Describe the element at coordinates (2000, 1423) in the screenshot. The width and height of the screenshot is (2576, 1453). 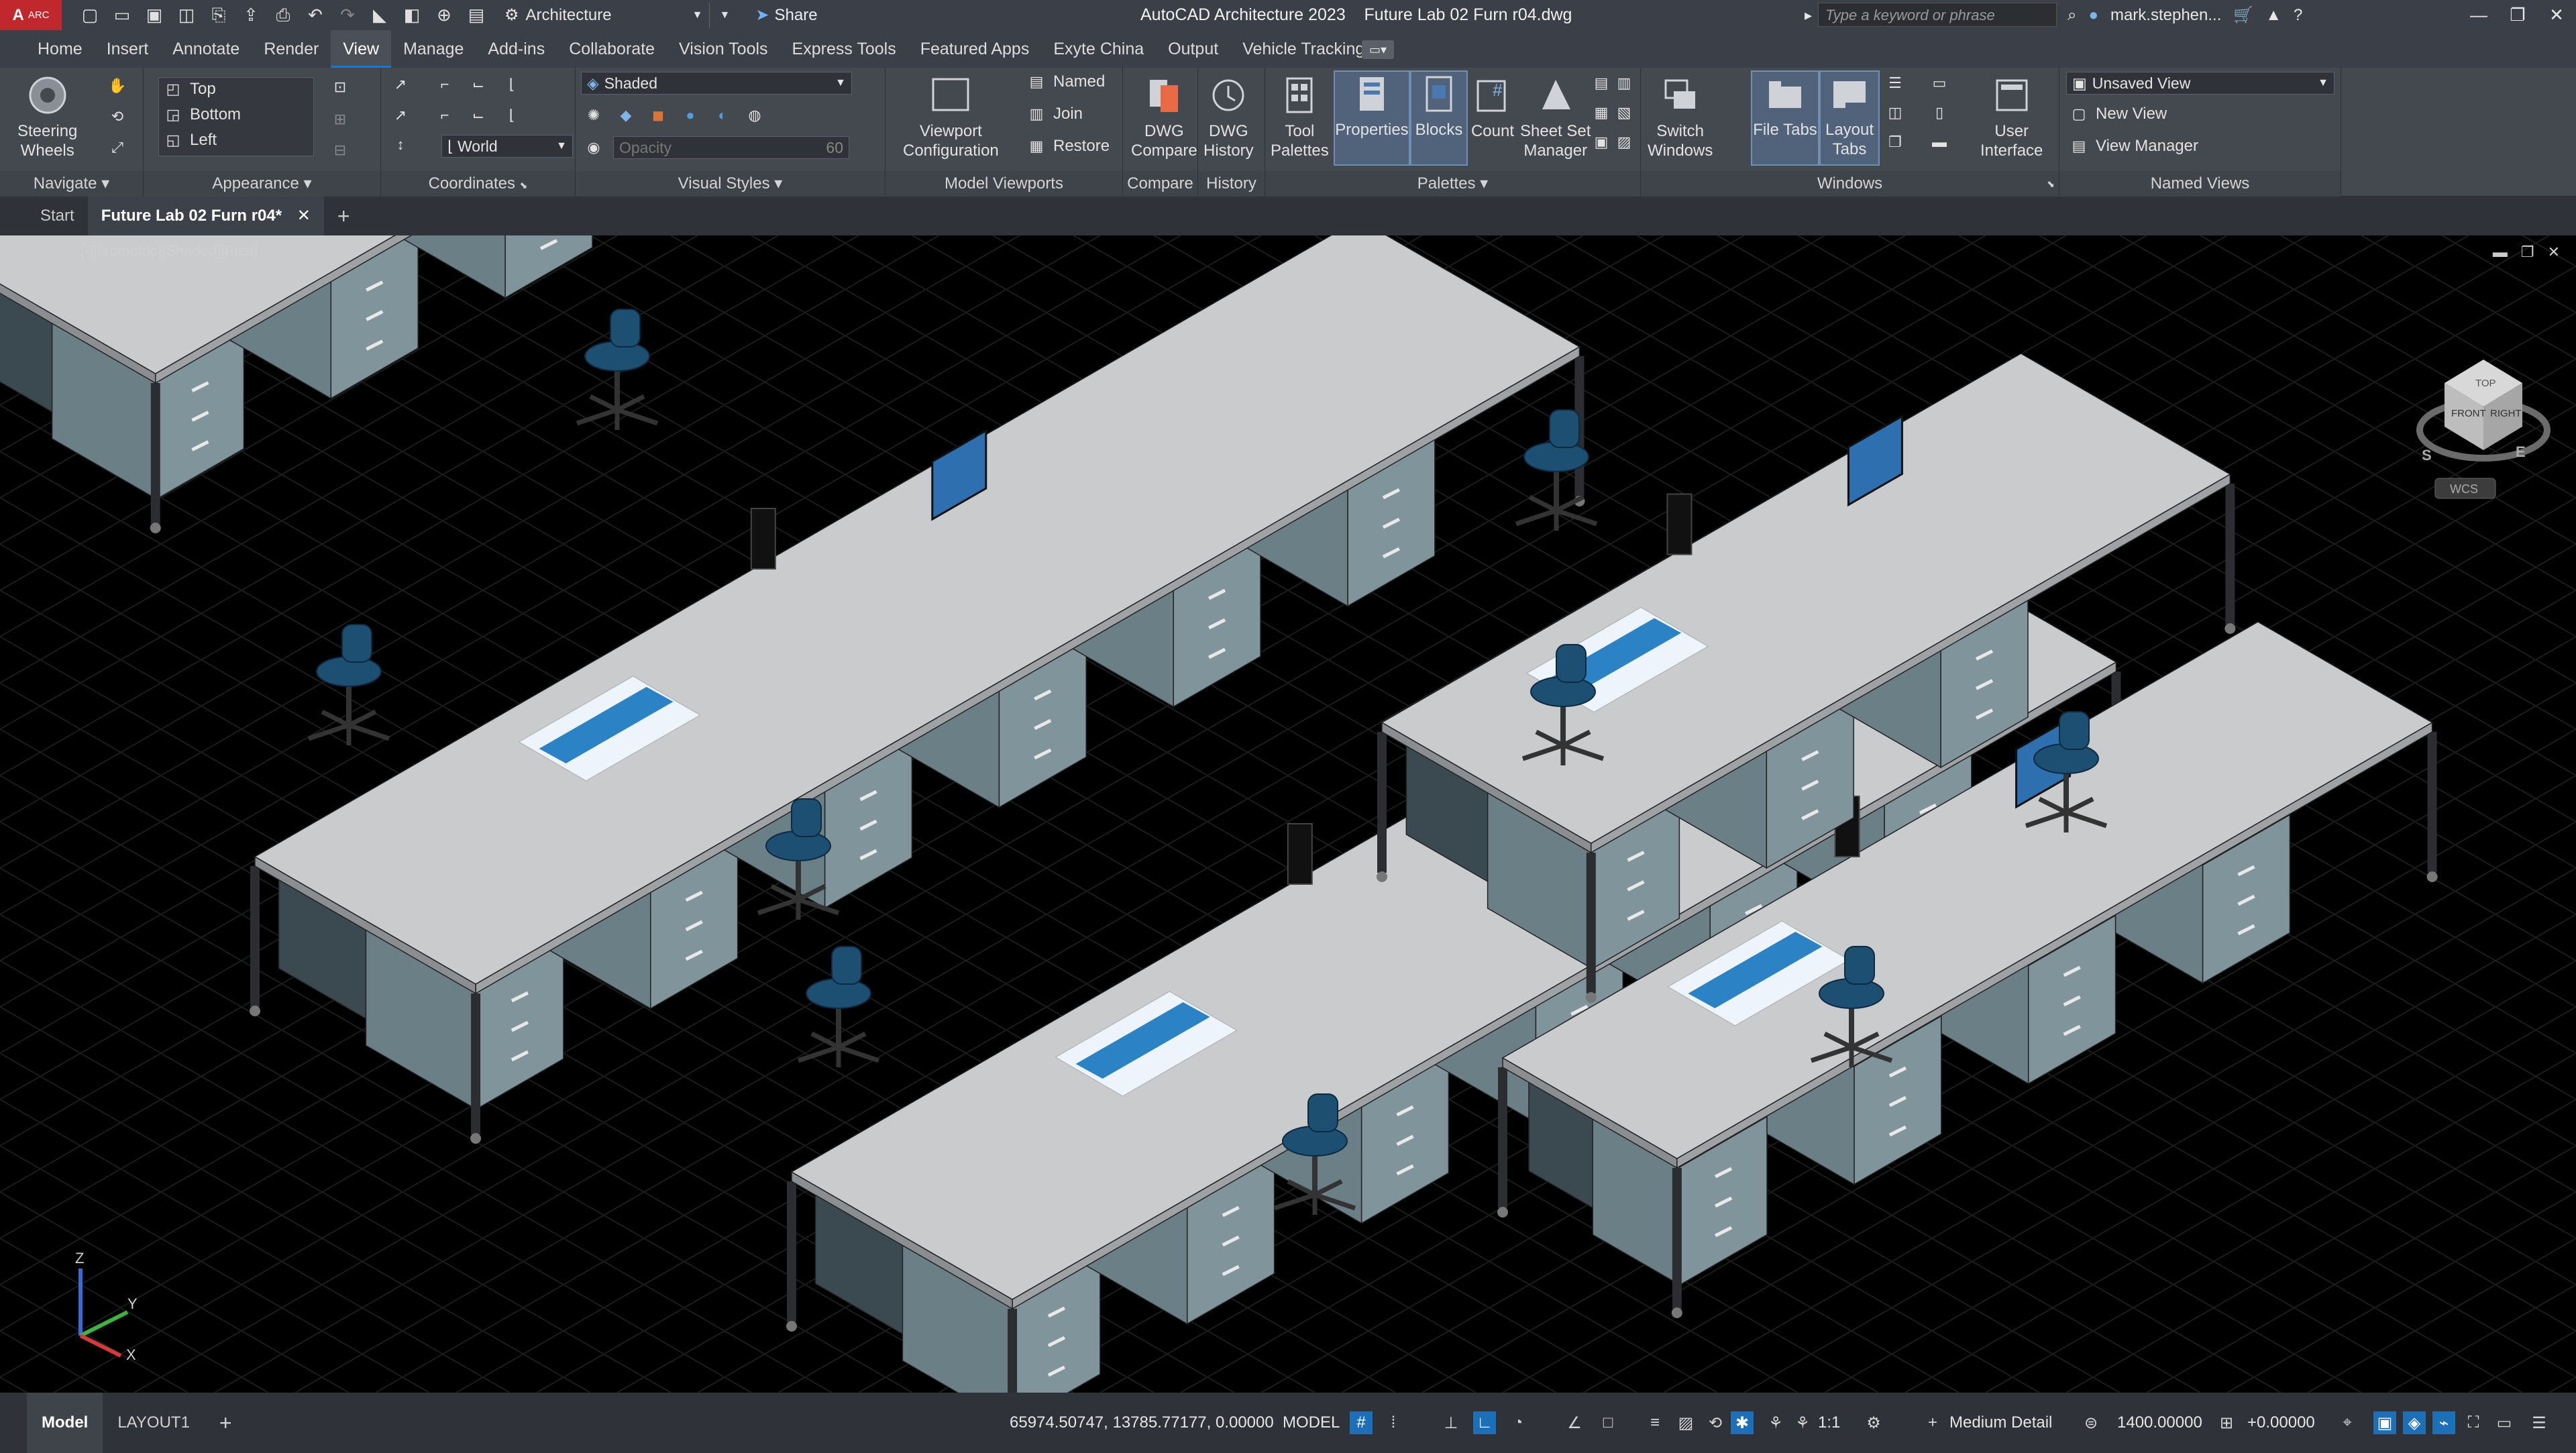
I see `detail-level: Medium Detail` at that location.